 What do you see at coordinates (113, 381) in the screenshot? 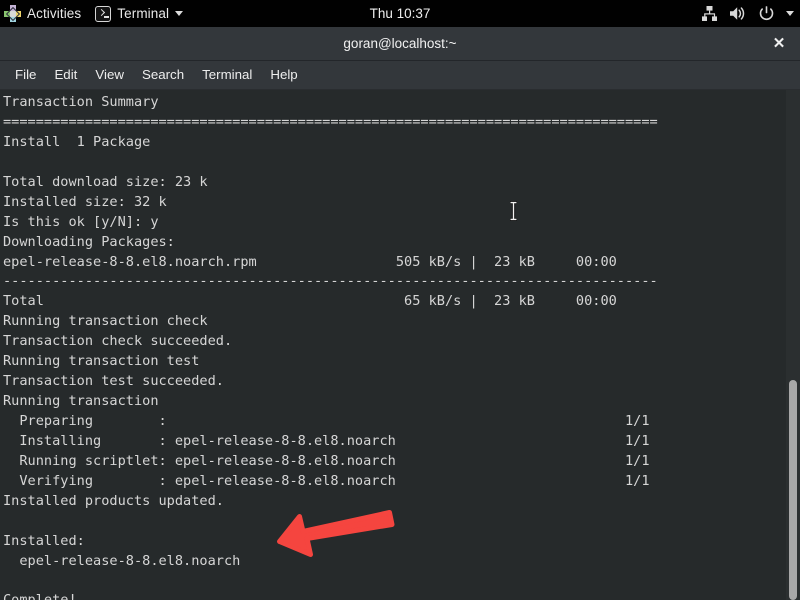
I see `terminal-line: Transaction test succeeded.` at bounding box center [113, 381].